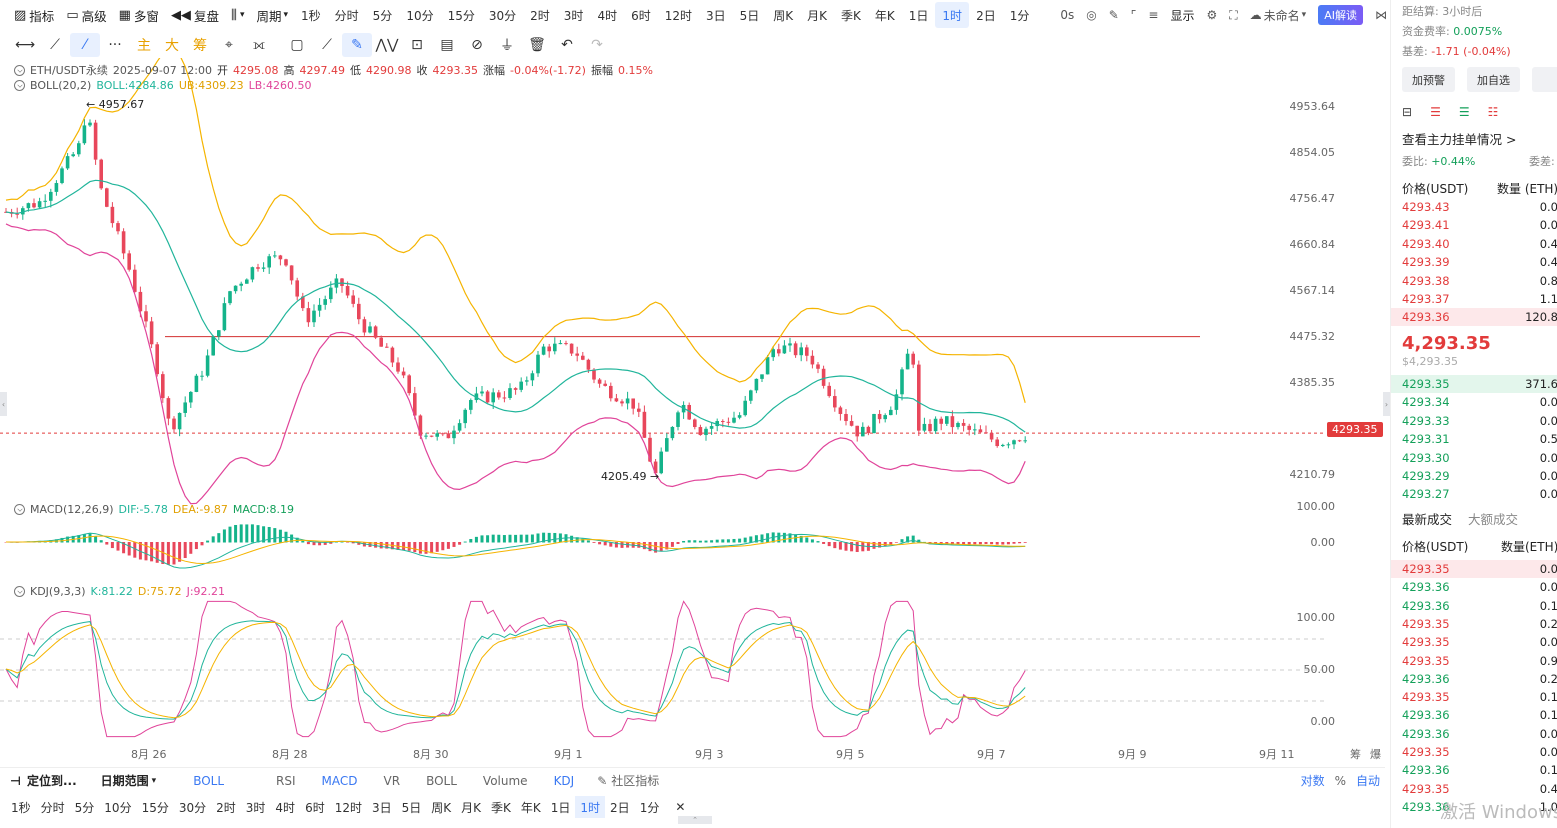  What do you see at coordinates (447, 45) in the screenshot?
I see `note-icon: ▤` at bounding box center [447, 45].